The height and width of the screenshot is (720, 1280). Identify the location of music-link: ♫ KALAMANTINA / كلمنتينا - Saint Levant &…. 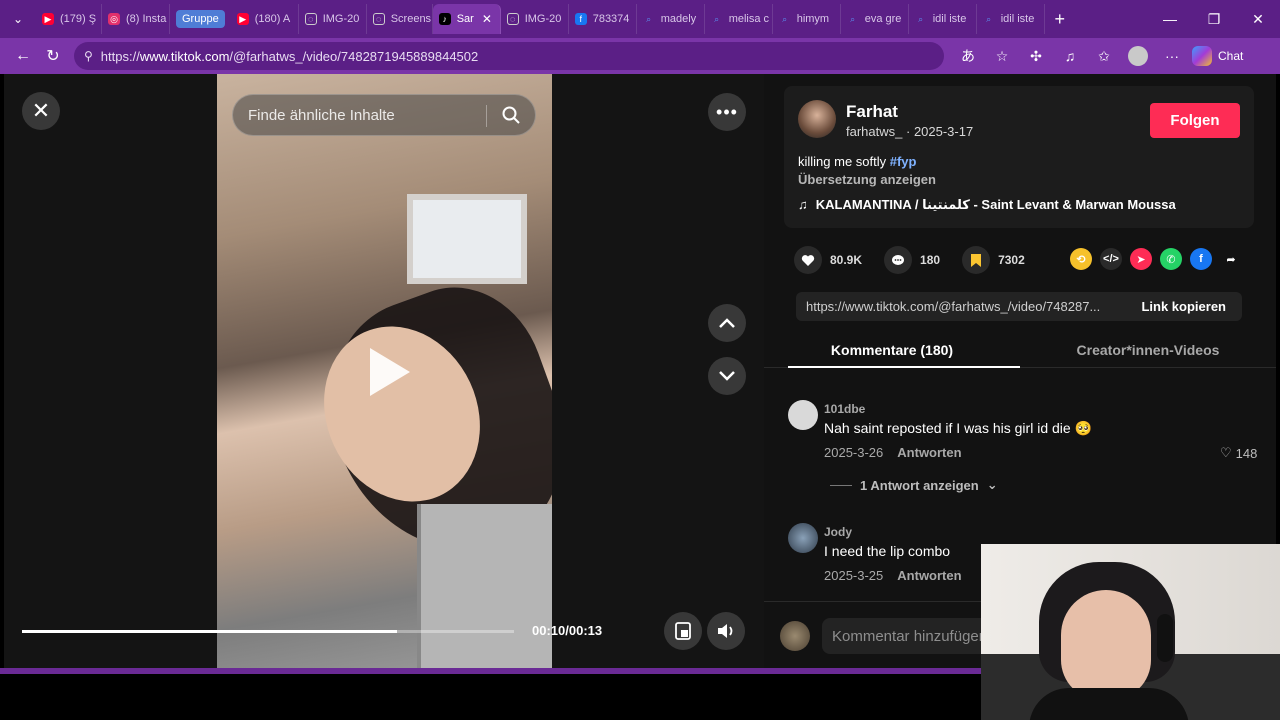
(987, 205).